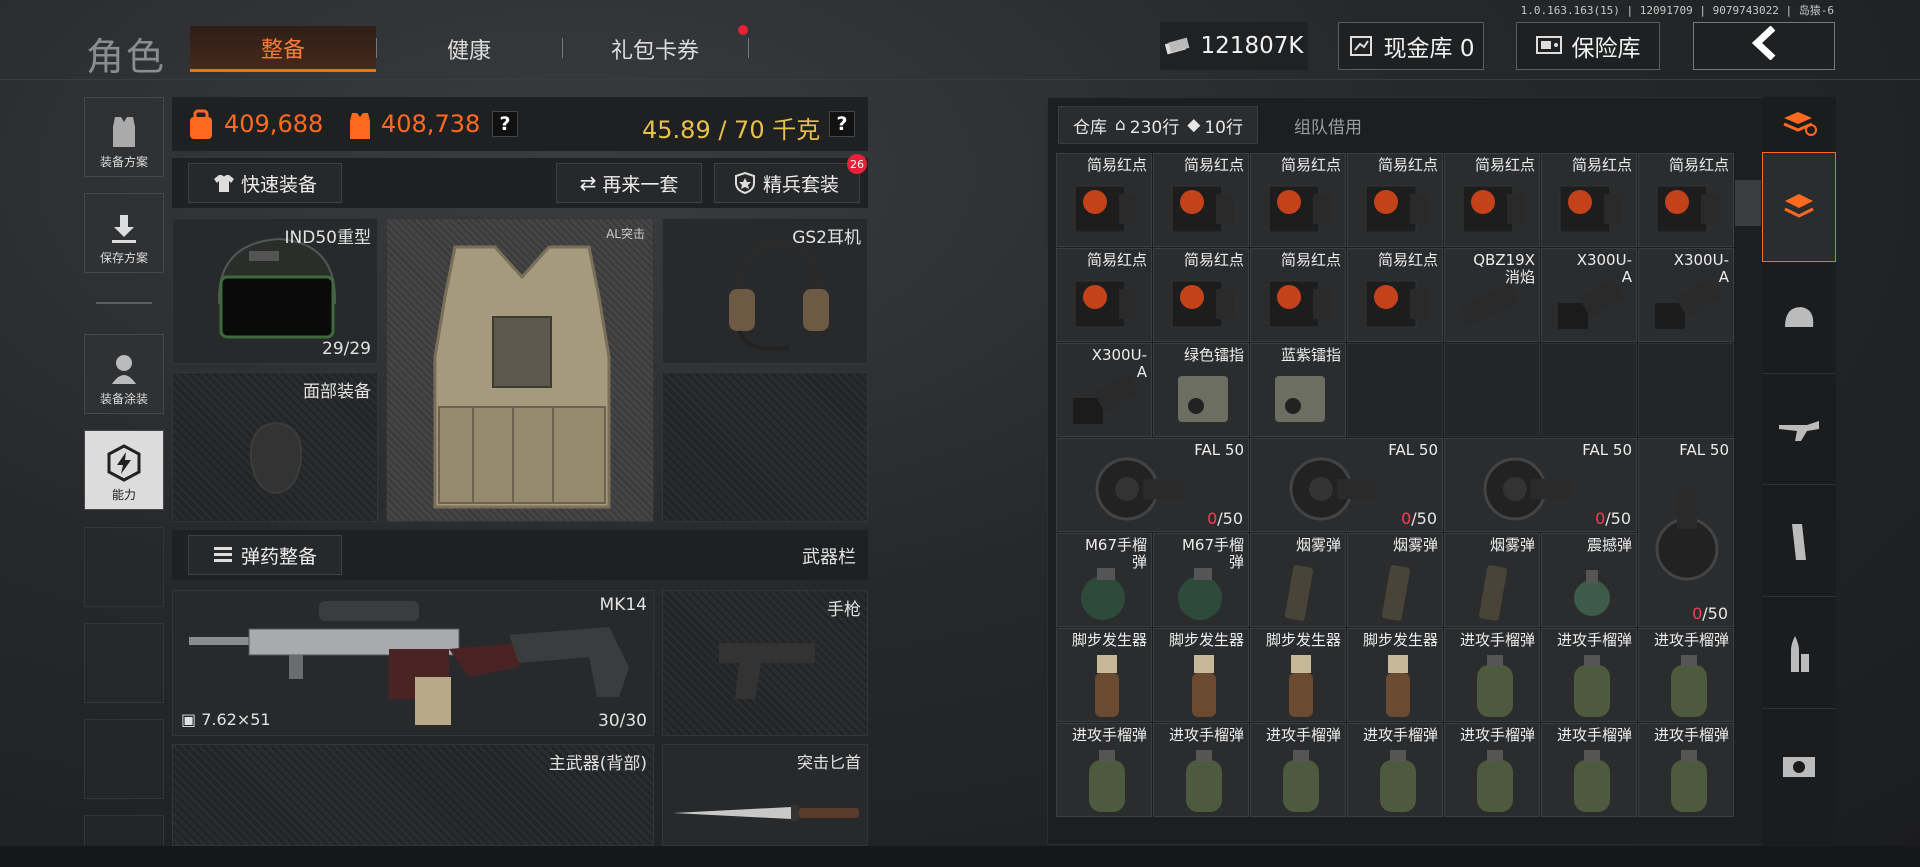 Image resolution: width=1920 pixels, height=867 pixels. I want to click on safe-button: 保险库, so click(1588, 46).